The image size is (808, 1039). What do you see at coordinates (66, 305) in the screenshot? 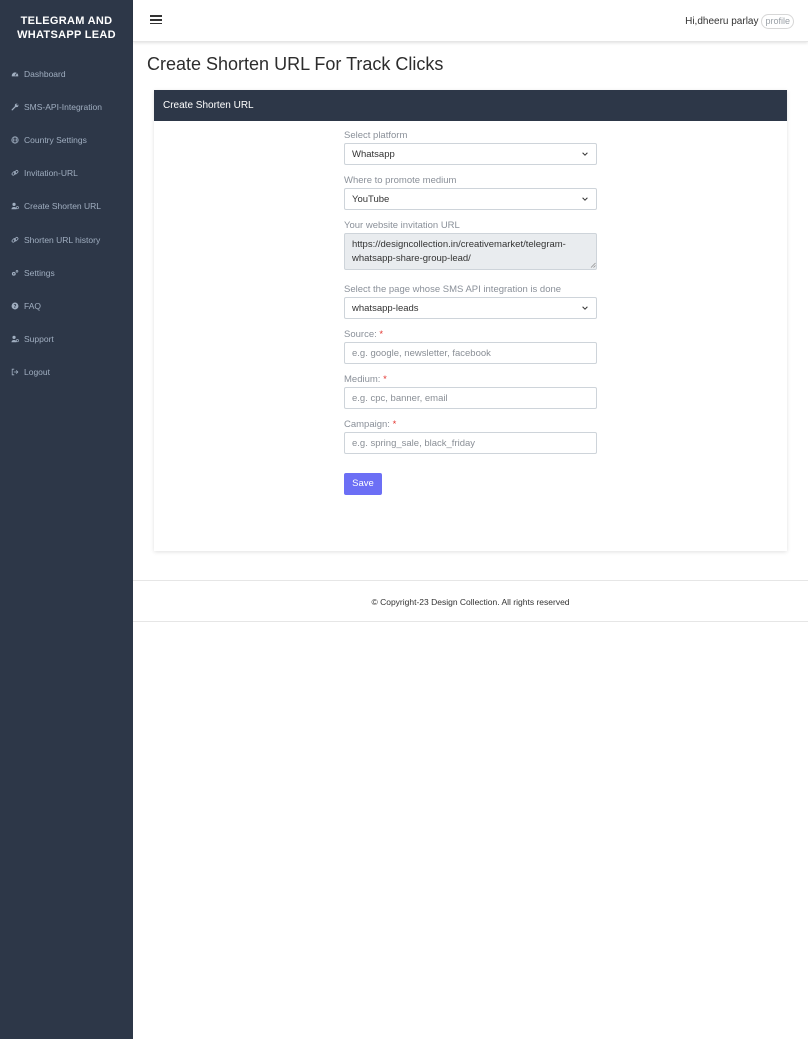
I see `sidebar-item-faq: ? FAQ` at bounding box center [66, 305].